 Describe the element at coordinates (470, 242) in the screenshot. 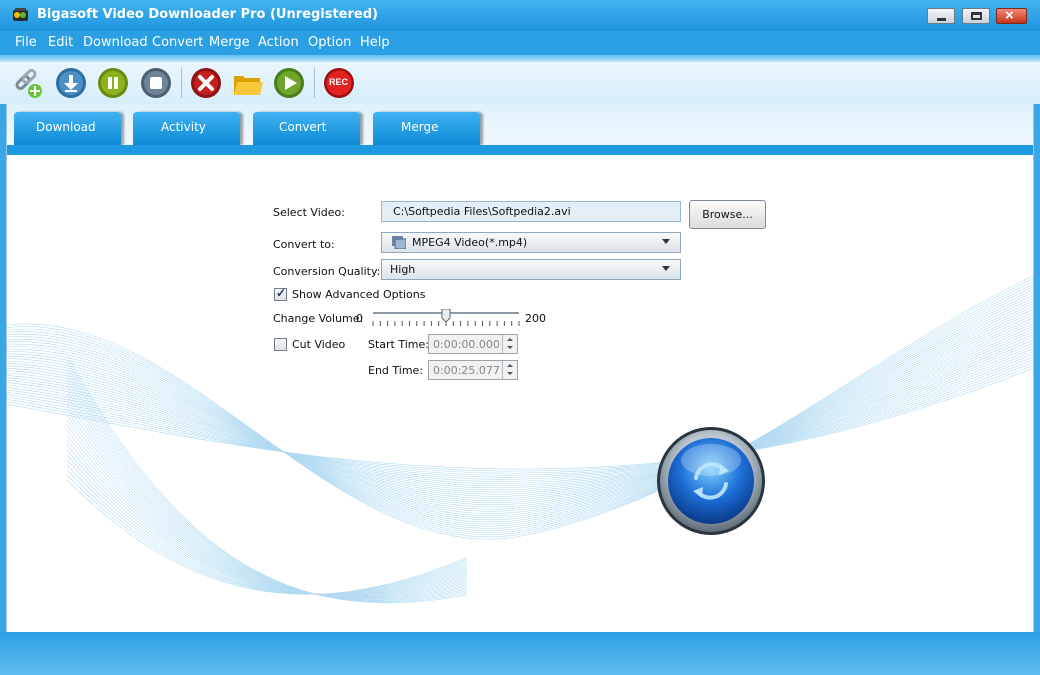

I see `convert-to-value: MPEG4 Video(*.mp4)` at that location.